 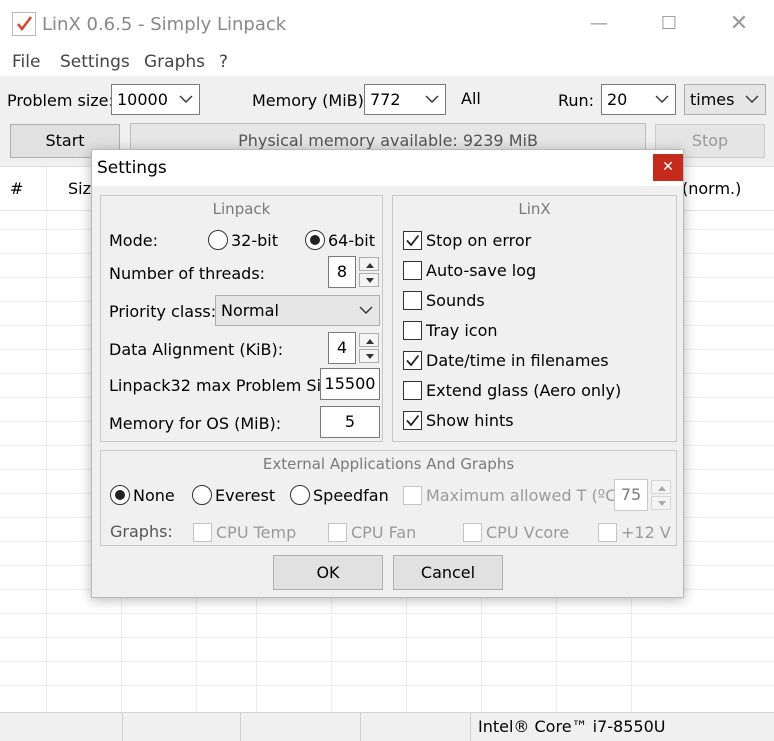 I want to click on problem-size-select: 10000, so click(x=155, y=99).